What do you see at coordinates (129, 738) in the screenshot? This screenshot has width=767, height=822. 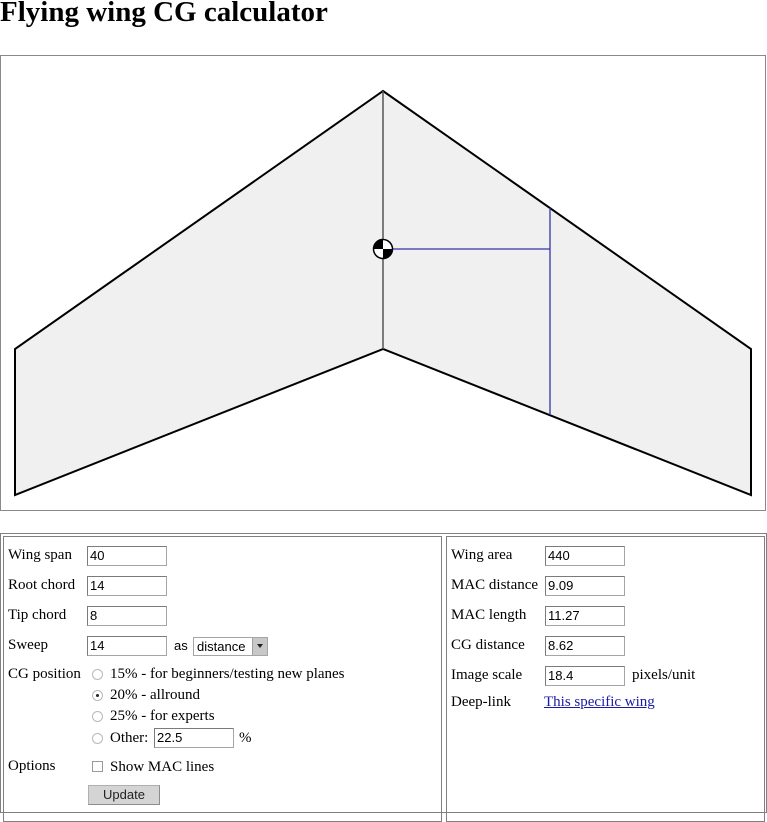 I see `cg-option-other-label: Other:` at bounding box center [129, 738].